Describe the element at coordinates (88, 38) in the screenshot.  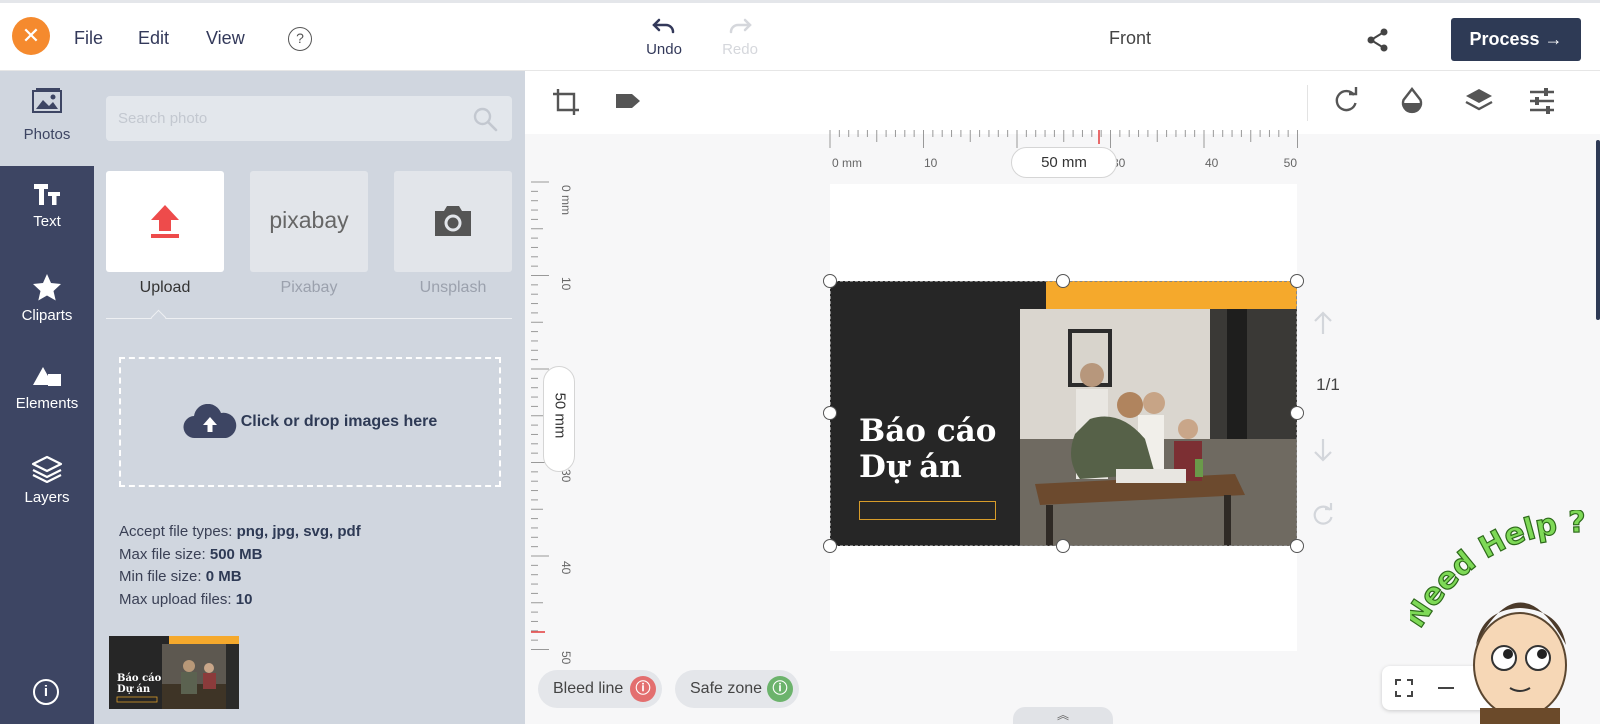
I see `menu-file: File` at that location.